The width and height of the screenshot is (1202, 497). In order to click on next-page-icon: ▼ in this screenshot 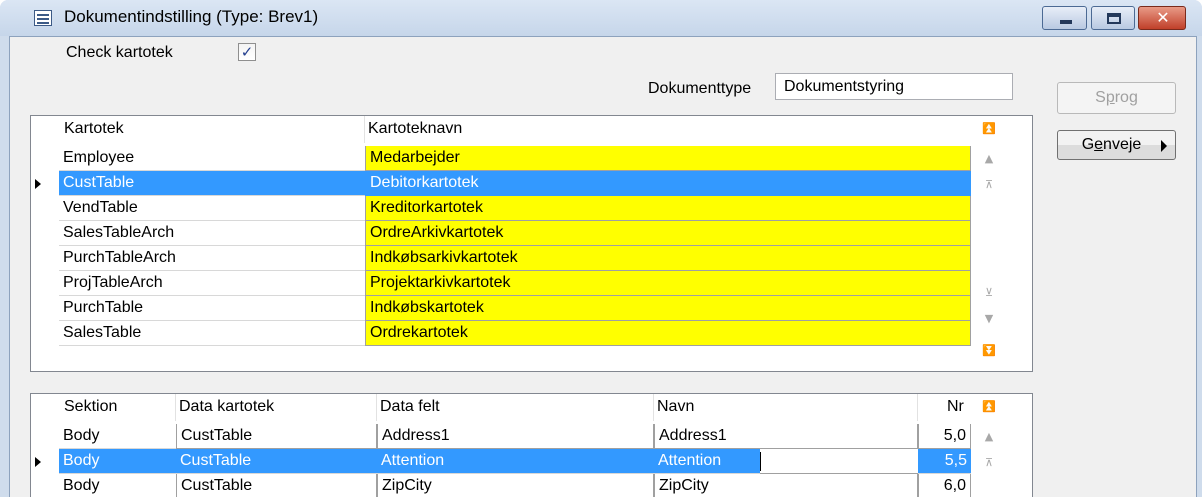, I will do `click(989, 319)`.